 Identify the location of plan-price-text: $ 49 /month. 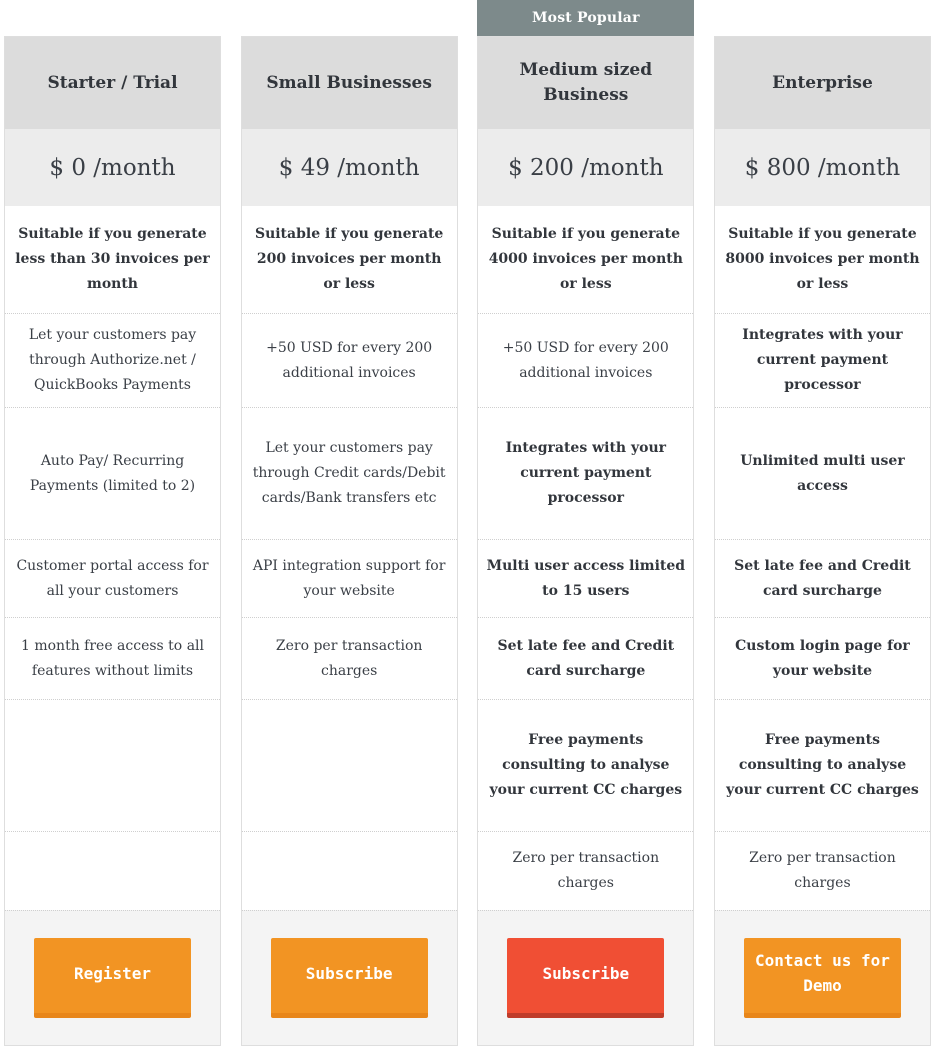
(349, 167).